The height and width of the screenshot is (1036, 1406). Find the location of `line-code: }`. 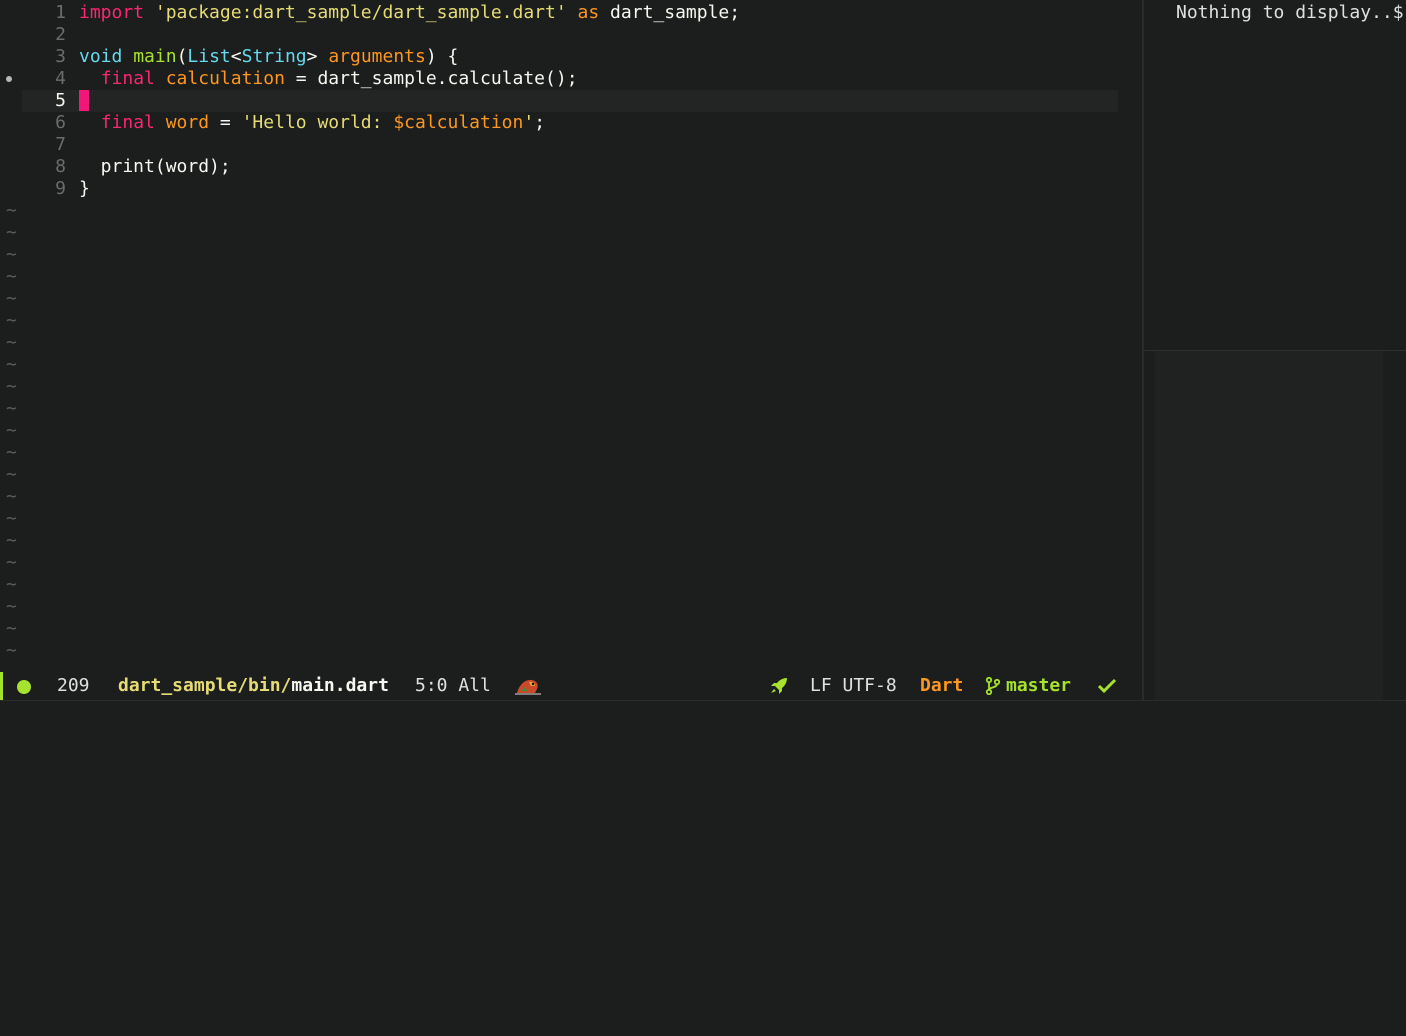

line-code: } is located at coordinates (84, 189).